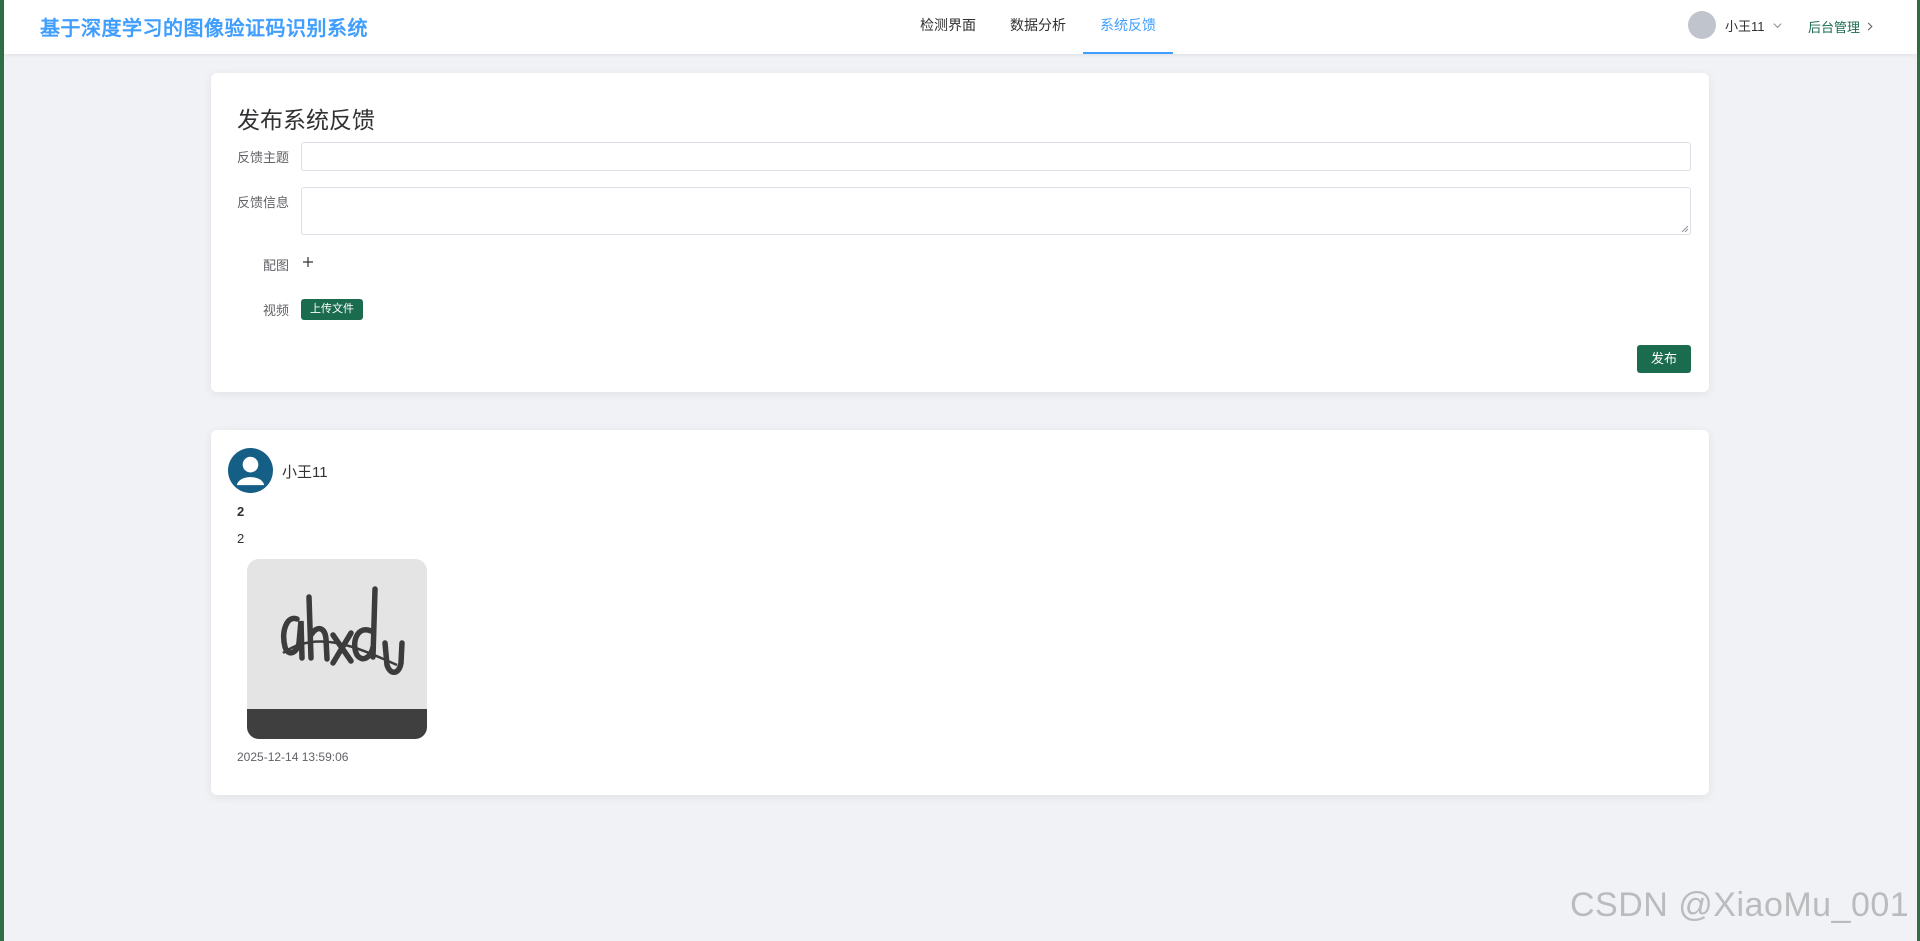 The image size is (1920, 941). I want to click on user-avatar-icon, so click(250, 470).